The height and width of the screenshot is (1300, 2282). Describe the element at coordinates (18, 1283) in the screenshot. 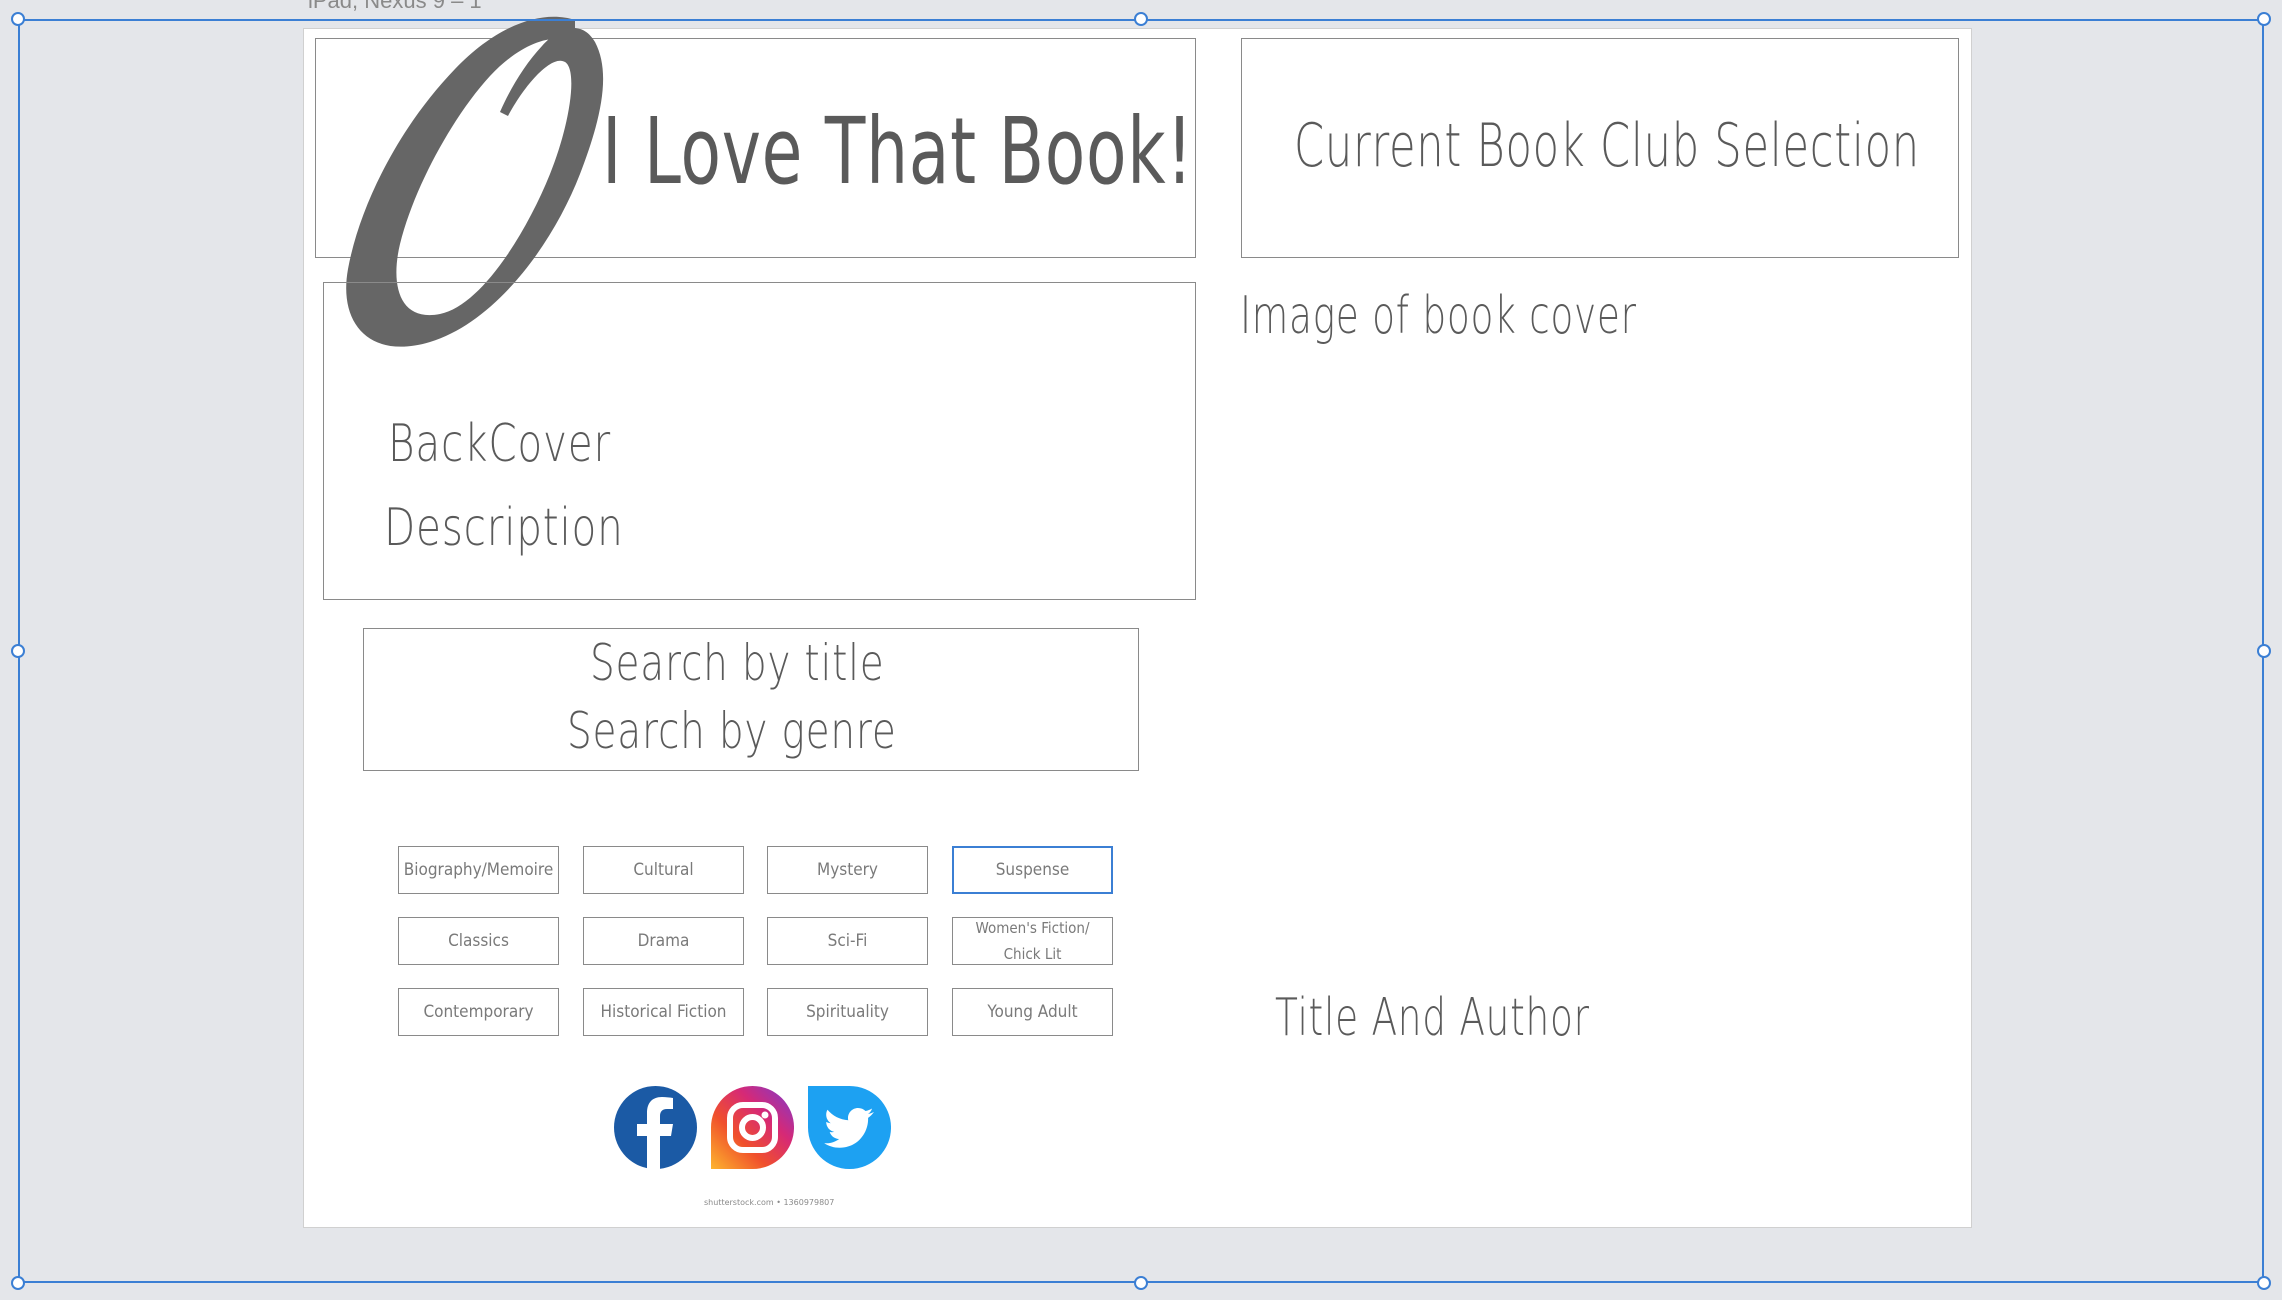

I see `resize-handle-bottom-left` at that location.